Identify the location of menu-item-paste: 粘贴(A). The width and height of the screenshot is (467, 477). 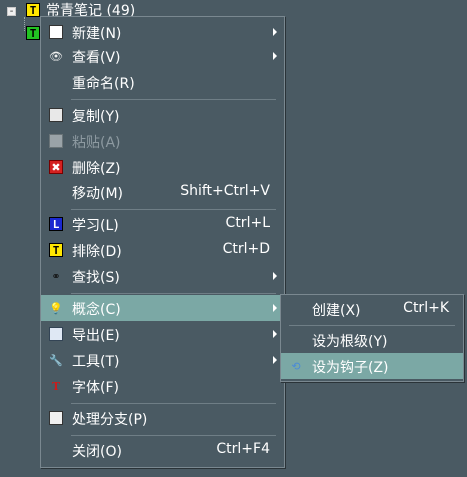
(162, 141).